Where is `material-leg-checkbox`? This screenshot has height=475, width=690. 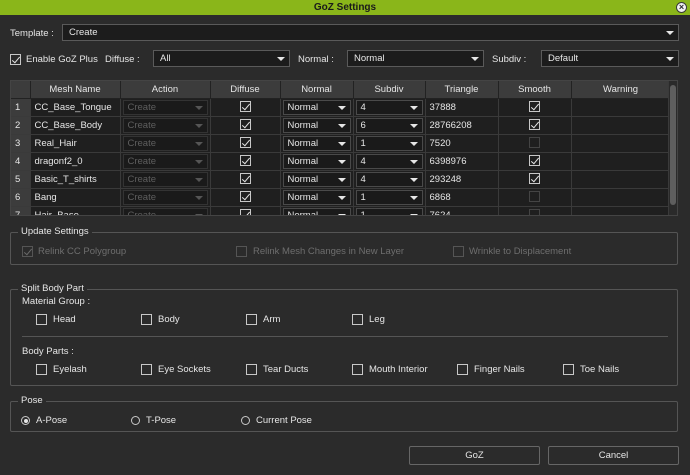
material-leg-checkbox is located at coordinates (357, 319).